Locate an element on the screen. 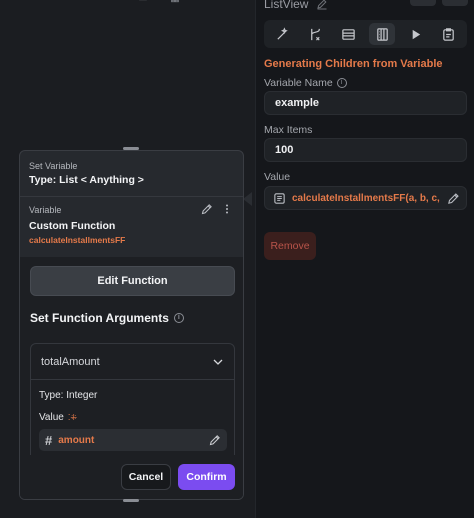 The image size is (474, 518). hash-icon: # is located at coordinates (49, 440).